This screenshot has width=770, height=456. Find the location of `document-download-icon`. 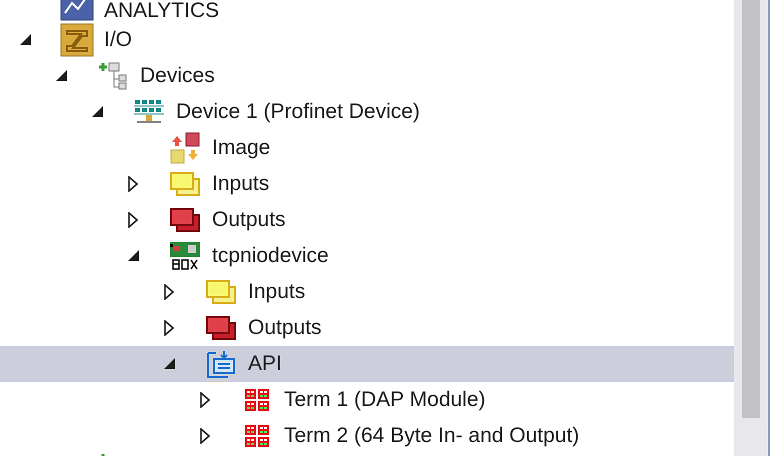

document-download-icon is located at coordinates (221, 364).